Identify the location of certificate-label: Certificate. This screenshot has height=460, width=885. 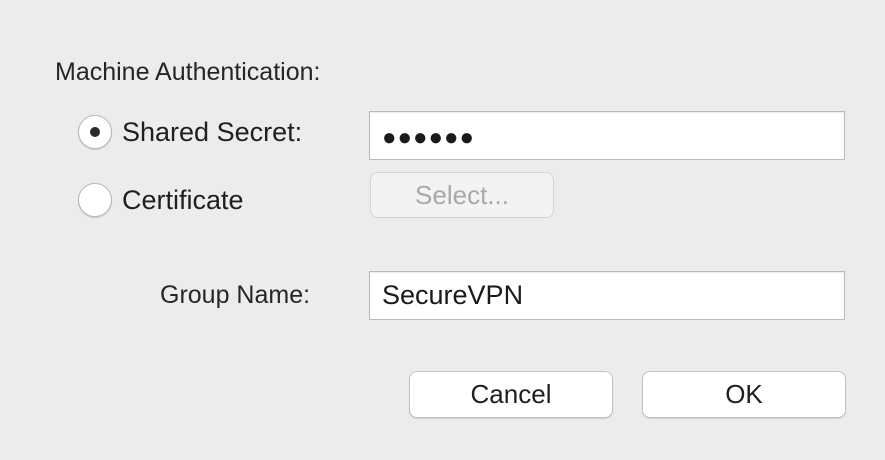
(183, 200).